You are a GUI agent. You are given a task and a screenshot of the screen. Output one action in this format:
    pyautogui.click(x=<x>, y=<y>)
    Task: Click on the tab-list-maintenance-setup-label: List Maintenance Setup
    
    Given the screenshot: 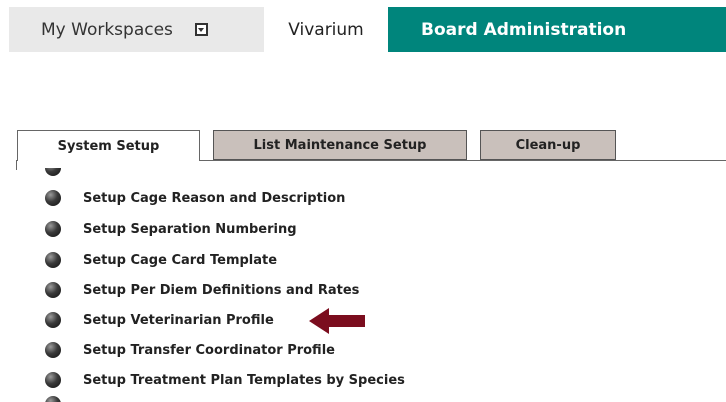 What is the action you would take?
    pyautogui.click(x=340, y=145)
    